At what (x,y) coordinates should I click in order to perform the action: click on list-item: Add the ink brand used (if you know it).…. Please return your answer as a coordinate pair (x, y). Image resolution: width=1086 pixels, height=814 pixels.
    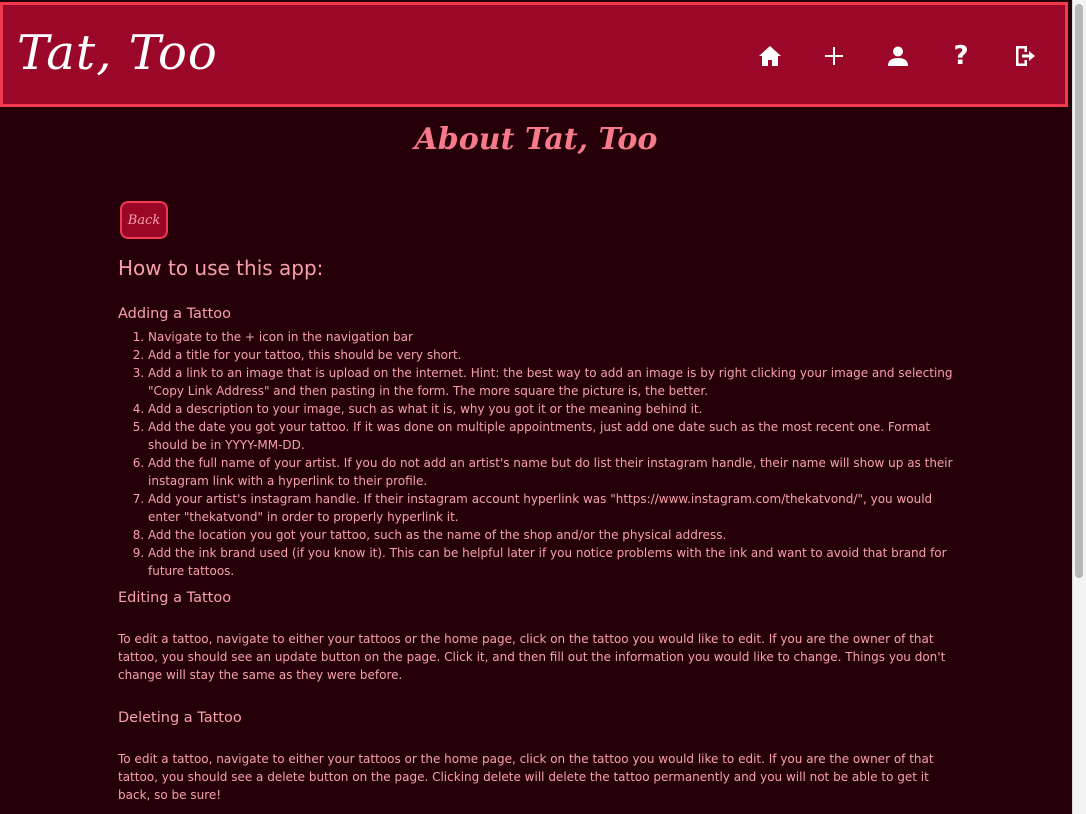
    Looking at the image, I should click on (553, 562).